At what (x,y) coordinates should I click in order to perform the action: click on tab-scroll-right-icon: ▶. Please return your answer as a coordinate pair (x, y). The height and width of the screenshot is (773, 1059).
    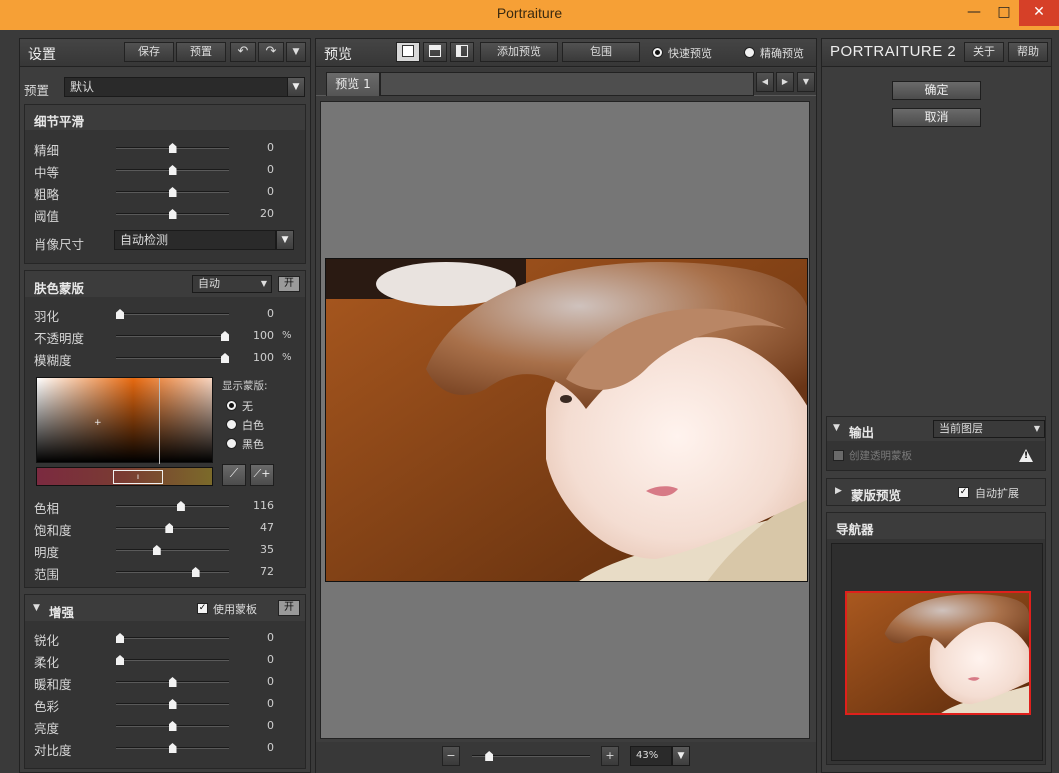
    Looking at the image, I should click on (785, 82).